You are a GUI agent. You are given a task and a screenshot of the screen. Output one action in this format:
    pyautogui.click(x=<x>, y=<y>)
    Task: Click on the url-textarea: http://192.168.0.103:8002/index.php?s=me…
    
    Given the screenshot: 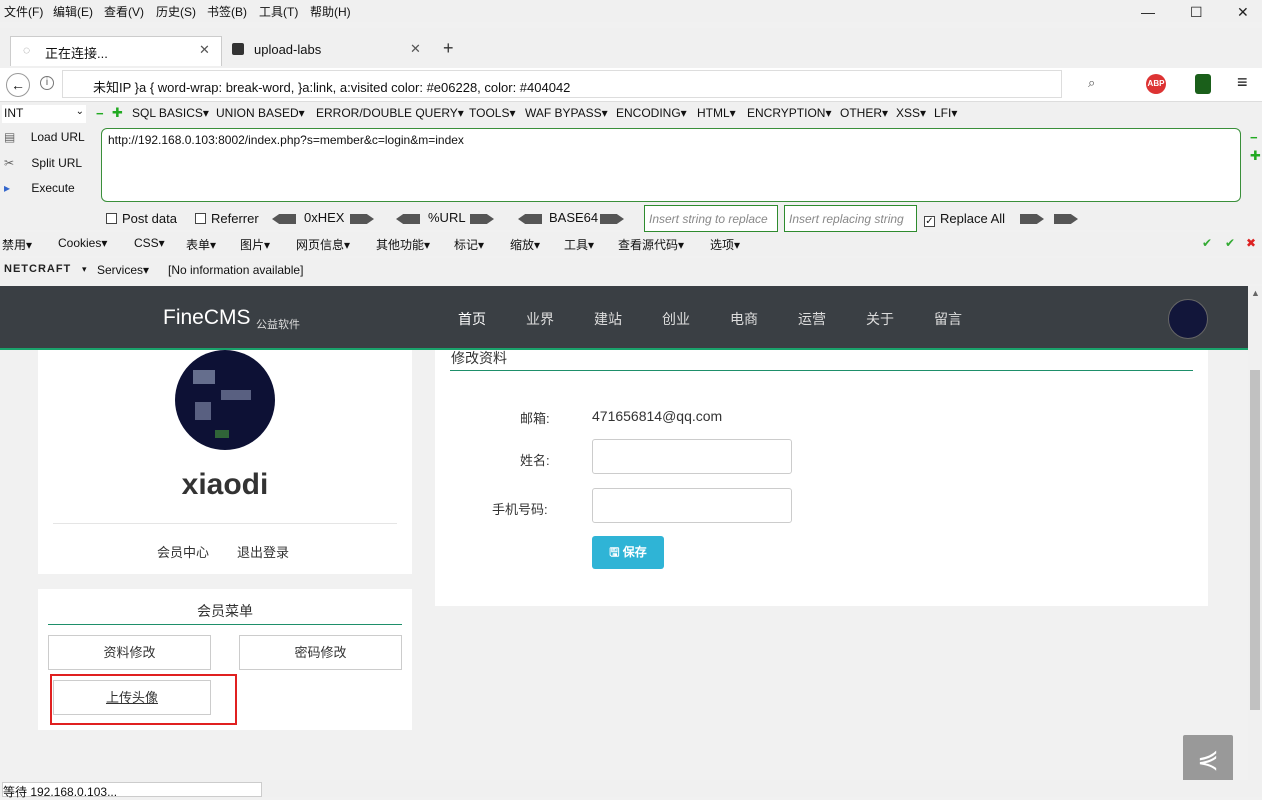 What is the action you would take?
    pyautogui.click(x=671, y=165)
    